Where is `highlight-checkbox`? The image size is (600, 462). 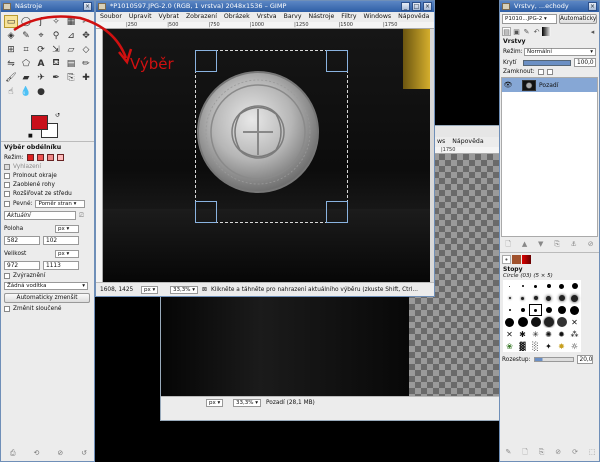 highlight-checkbox is located at coordinates (7, 276).